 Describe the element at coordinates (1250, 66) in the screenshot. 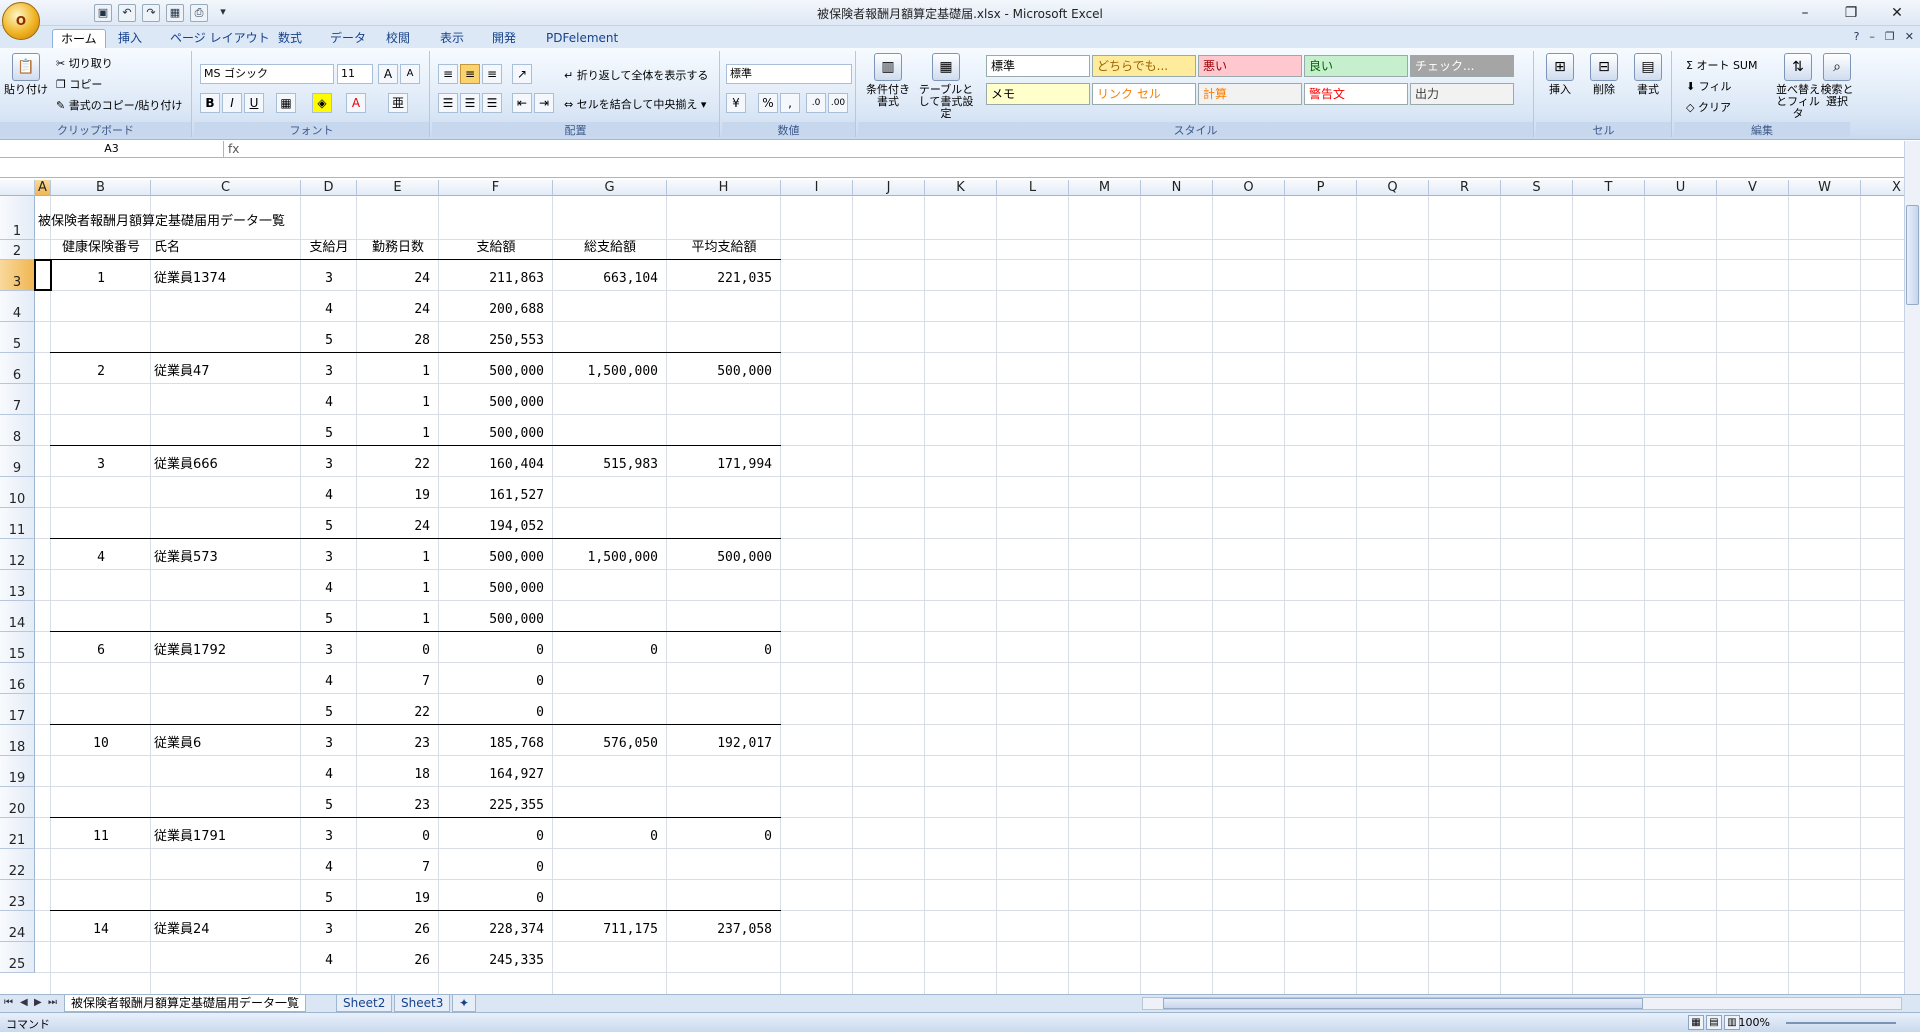

I see `cell-style-2: 悪い` at that location.